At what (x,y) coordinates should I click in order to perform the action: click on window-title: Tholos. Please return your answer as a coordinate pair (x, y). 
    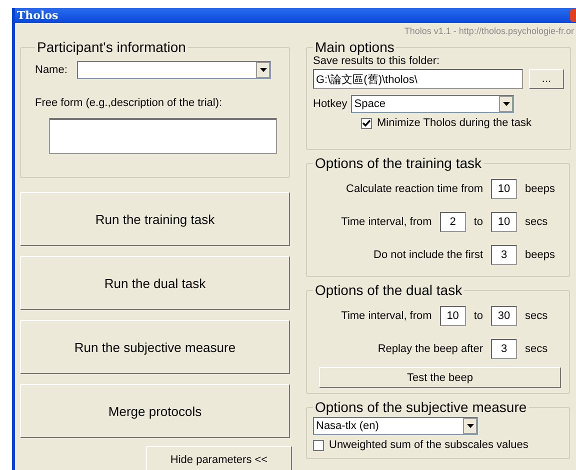
    Looking at the image, I should click on (37, 15).